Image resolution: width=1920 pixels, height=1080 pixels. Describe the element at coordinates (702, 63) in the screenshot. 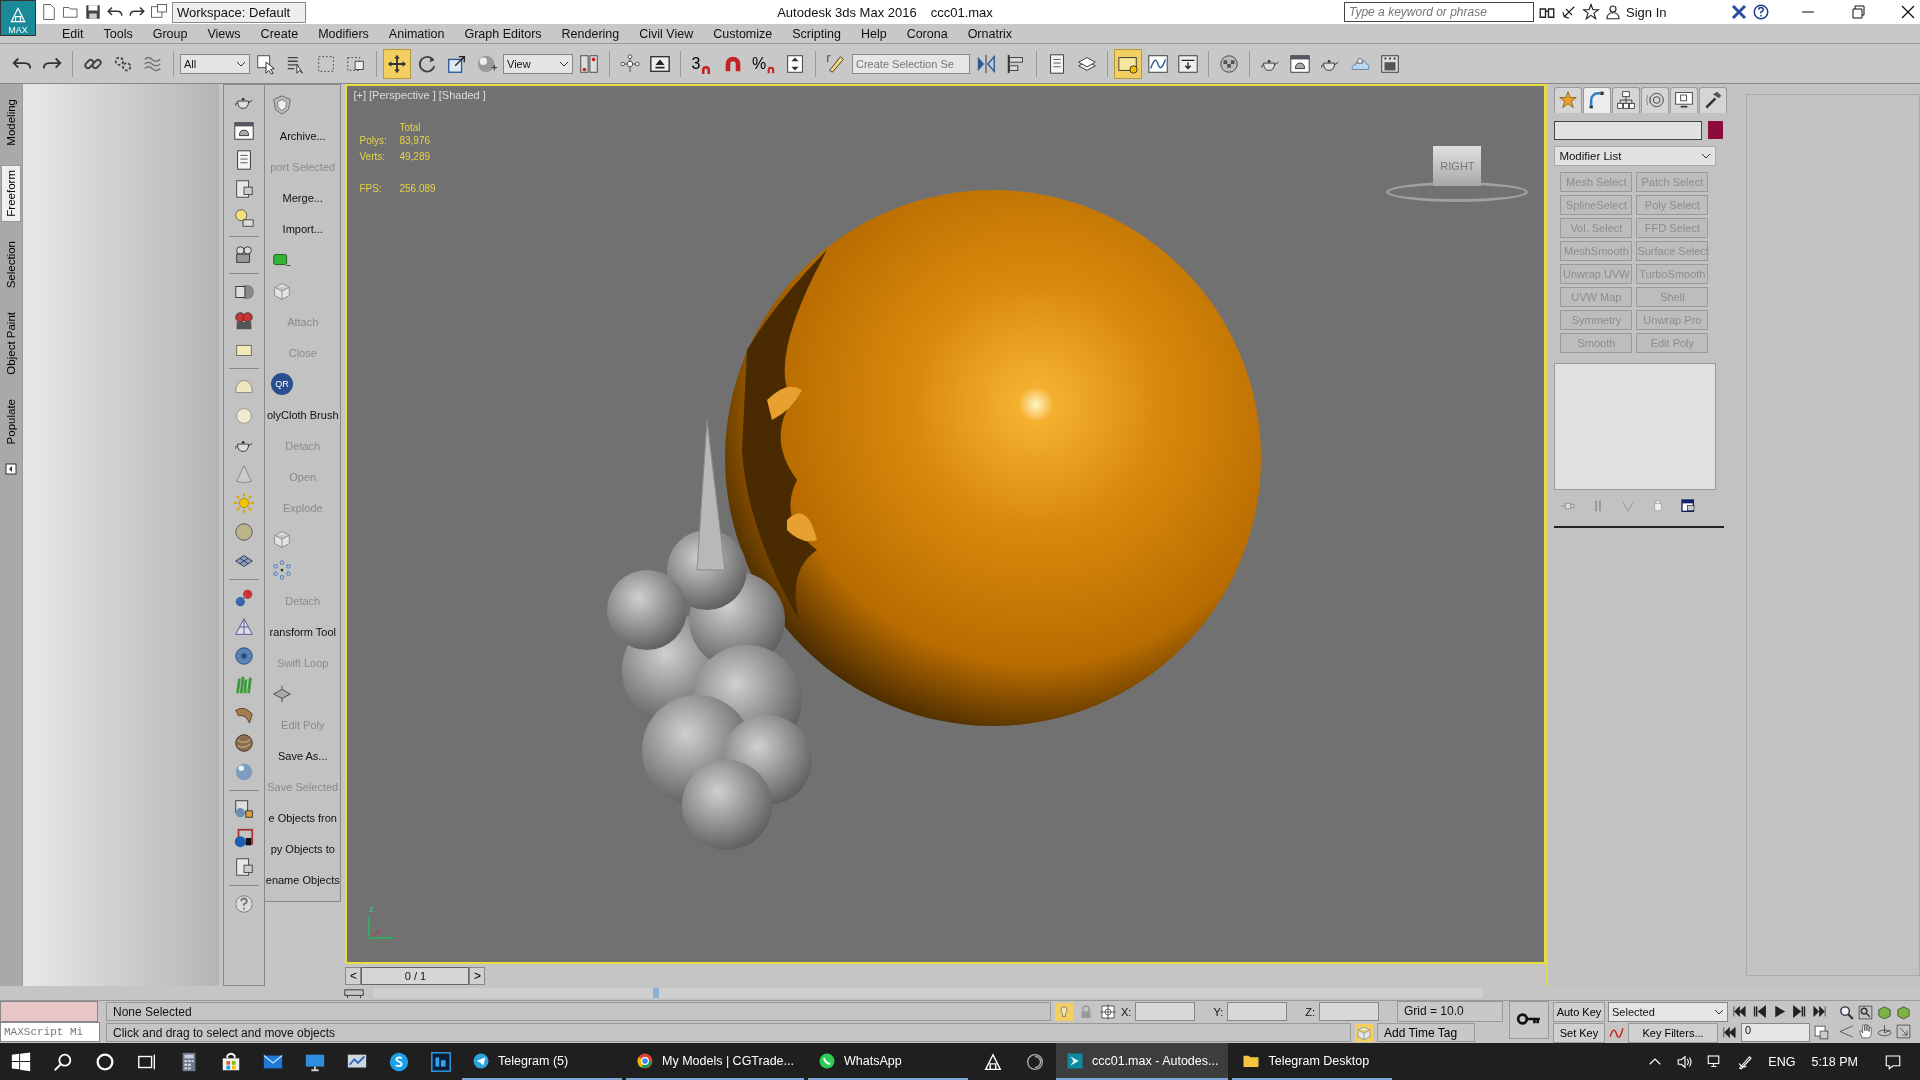

I see `snap-toggle: 3` at that location.